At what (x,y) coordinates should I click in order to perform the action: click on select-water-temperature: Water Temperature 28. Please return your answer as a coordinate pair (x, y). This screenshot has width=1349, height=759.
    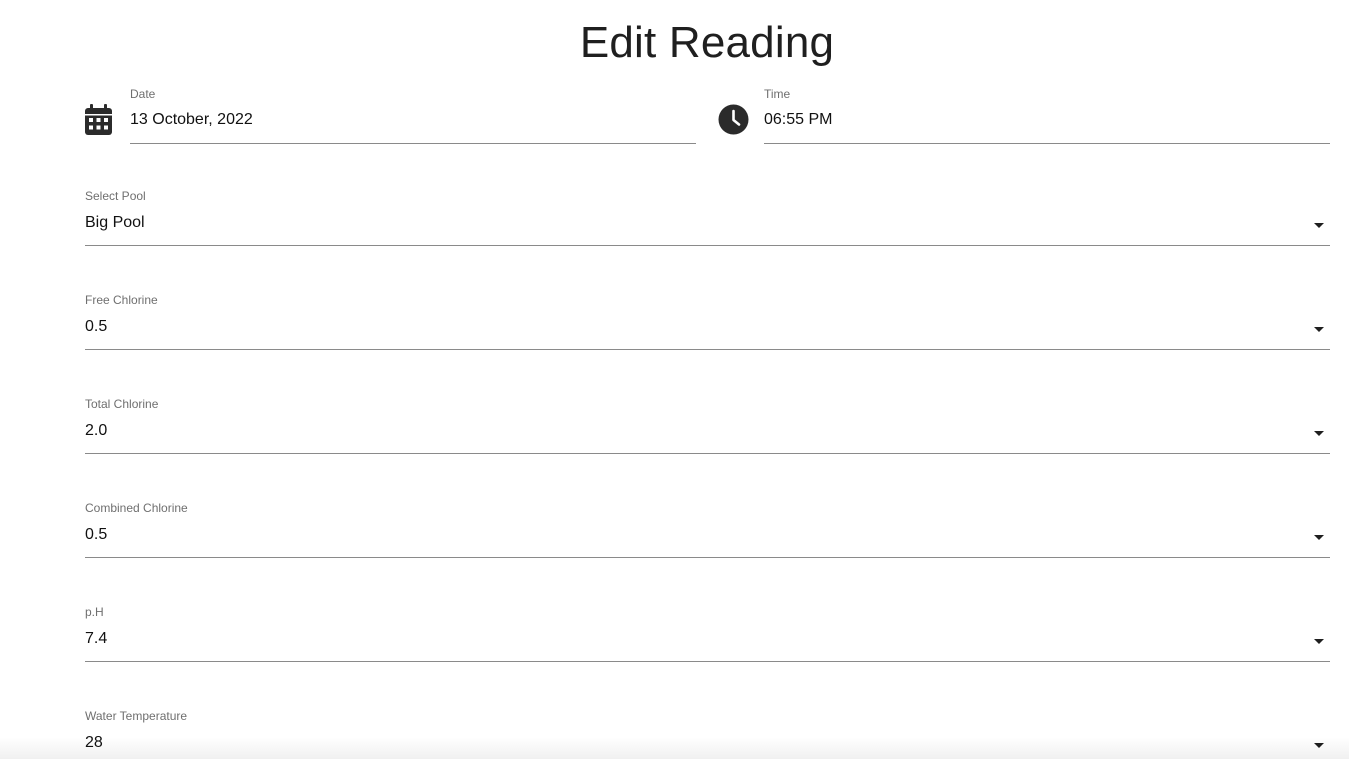
    Looking at the image, I should click on (707, 733).